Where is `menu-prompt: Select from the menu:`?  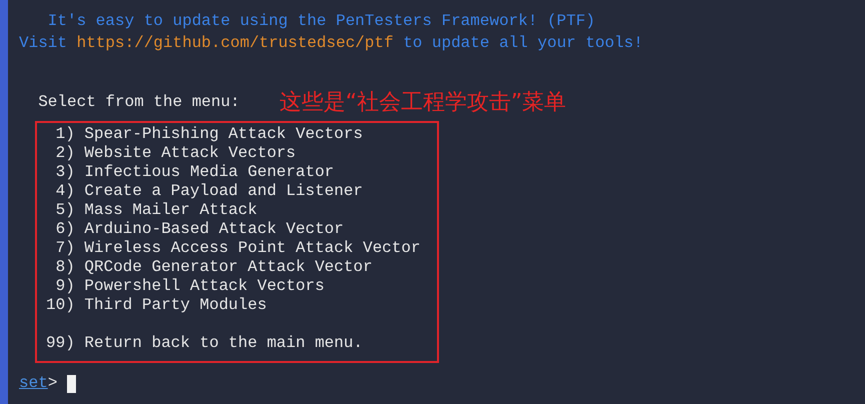 menu-prompt: Select from the menu: is located at coordinates (139, 102).